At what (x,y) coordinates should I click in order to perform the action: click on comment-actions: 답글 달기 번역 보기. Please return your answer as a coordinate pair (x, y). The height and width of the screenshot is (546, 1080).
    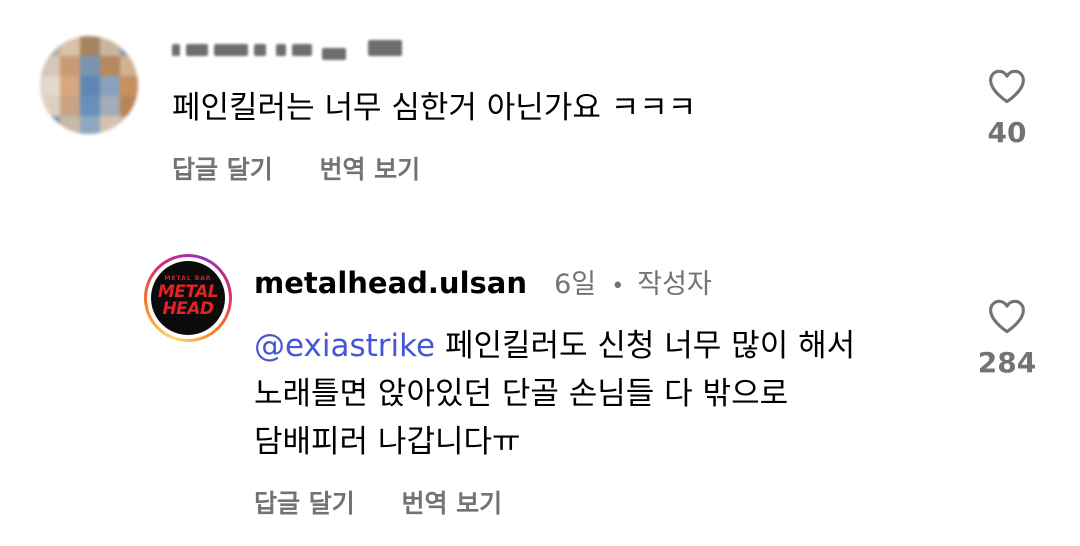
    Looking at the image, I should click on (315, 168).